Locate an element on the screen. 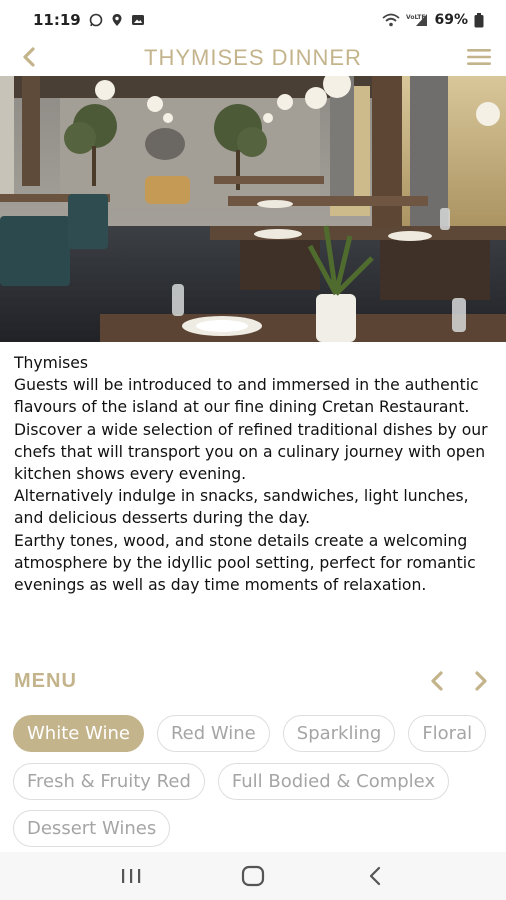 The height and width of the screenshot is (900, 506). recent-apps-button is located at coordinates (131, 876).